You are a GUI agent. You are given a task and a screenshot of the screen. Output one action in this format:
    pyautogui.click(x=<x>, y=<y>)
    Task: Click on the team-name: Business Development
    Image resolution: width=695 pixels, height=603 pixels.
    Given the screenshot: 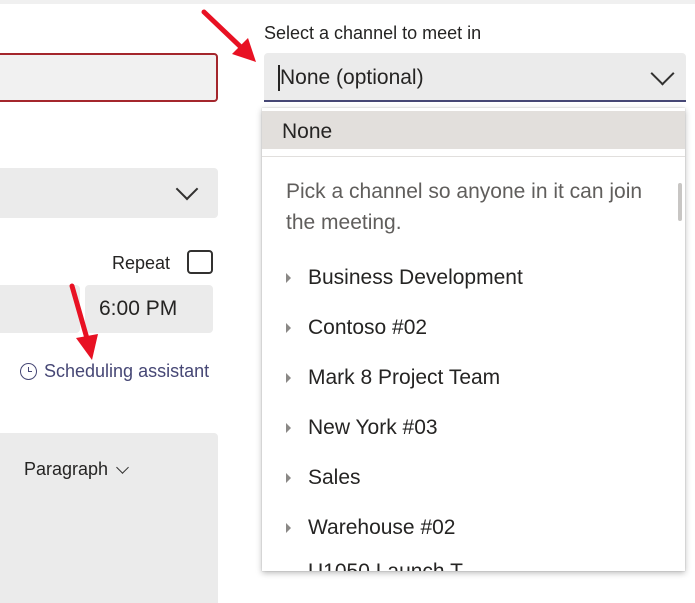 What is the action you would take?
    pyautogui.click(x=415, y=277)
    